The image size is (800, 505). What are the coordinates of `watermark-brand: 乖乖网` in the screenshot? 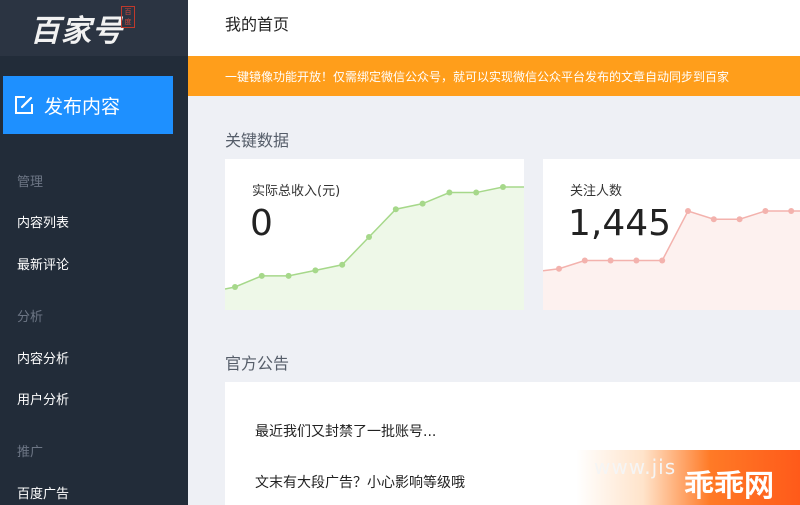 It's located at (729, 486).